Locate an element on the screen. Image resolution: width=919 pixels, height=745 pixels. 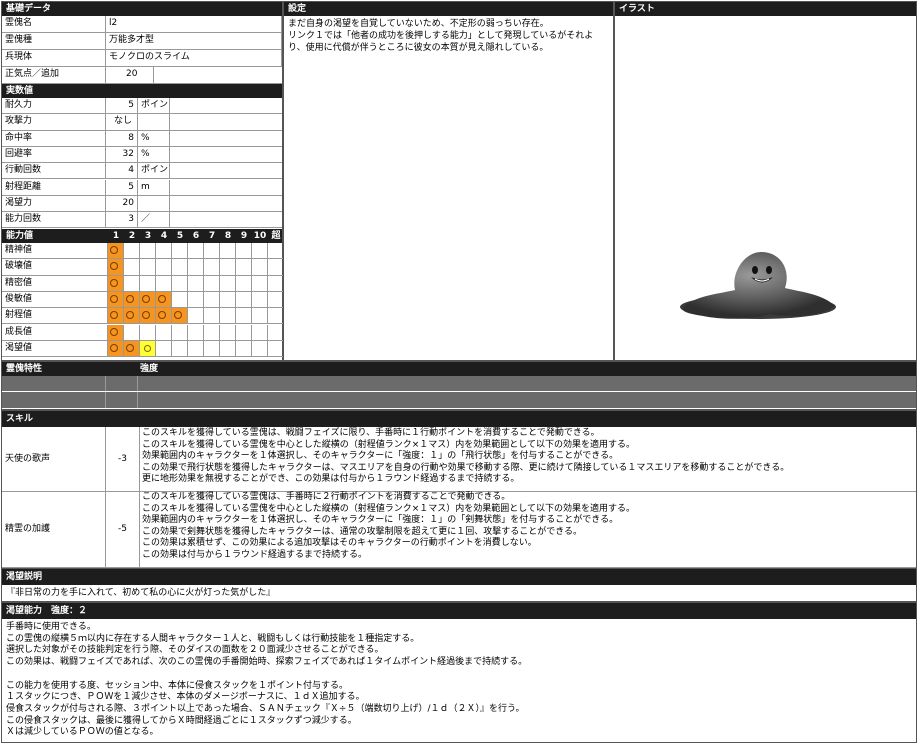
stat-value: 4 is located at coordinates (122, 171).